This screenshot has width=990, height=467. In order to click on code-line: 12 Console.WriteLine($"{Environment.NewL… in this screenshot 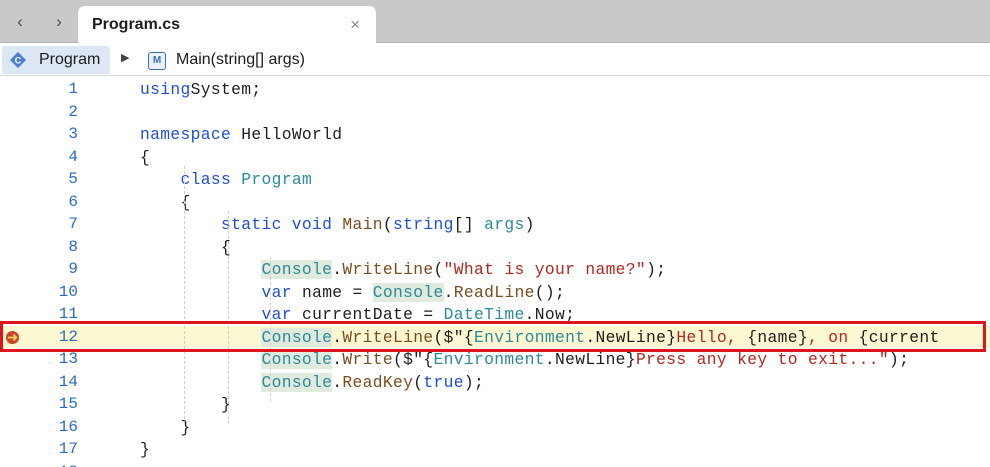, I will do `click(495, 336)`.